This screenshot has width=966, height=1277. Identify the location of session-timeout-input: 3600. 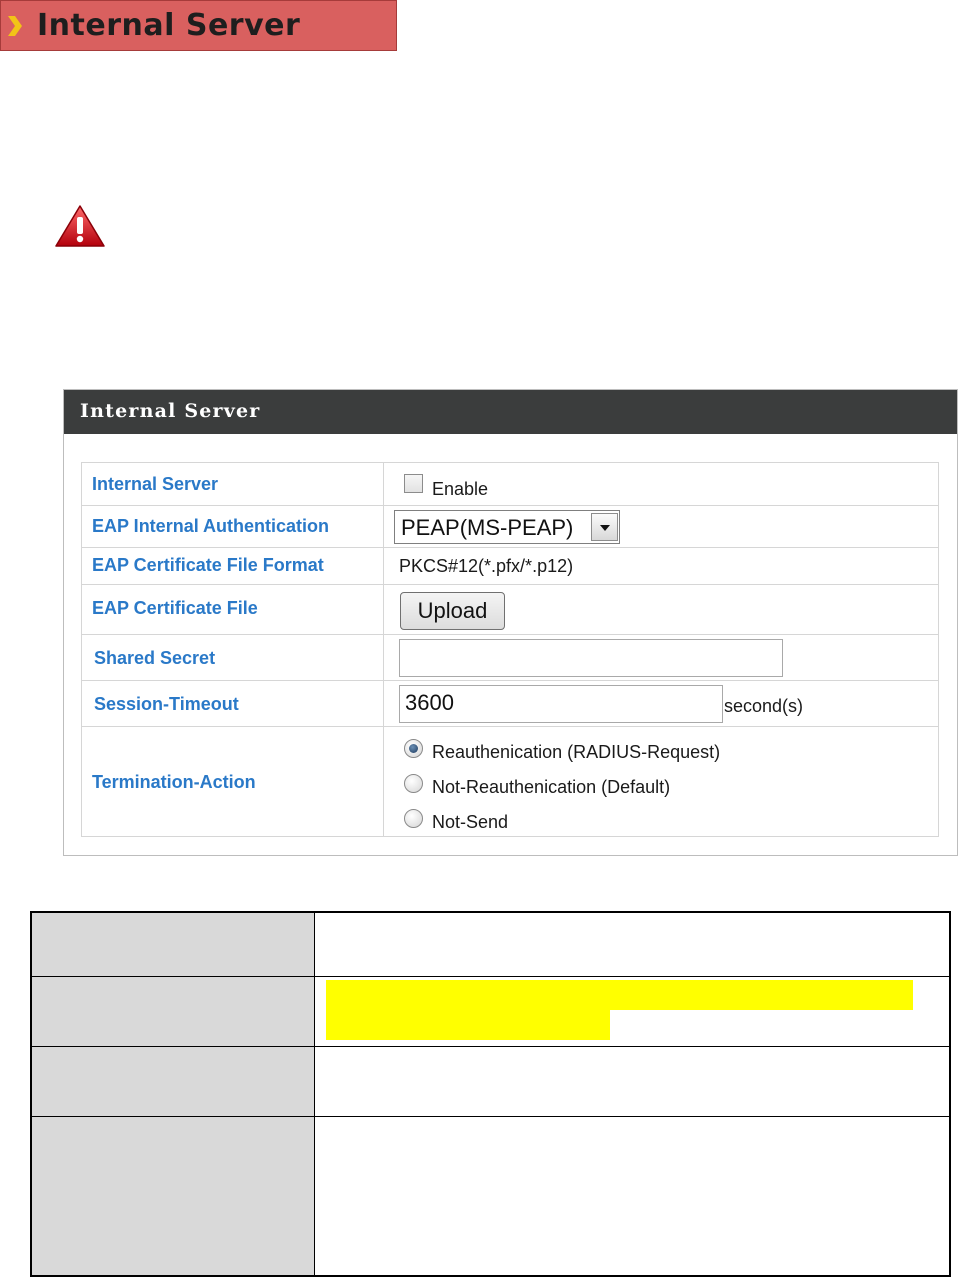
(561, 704).